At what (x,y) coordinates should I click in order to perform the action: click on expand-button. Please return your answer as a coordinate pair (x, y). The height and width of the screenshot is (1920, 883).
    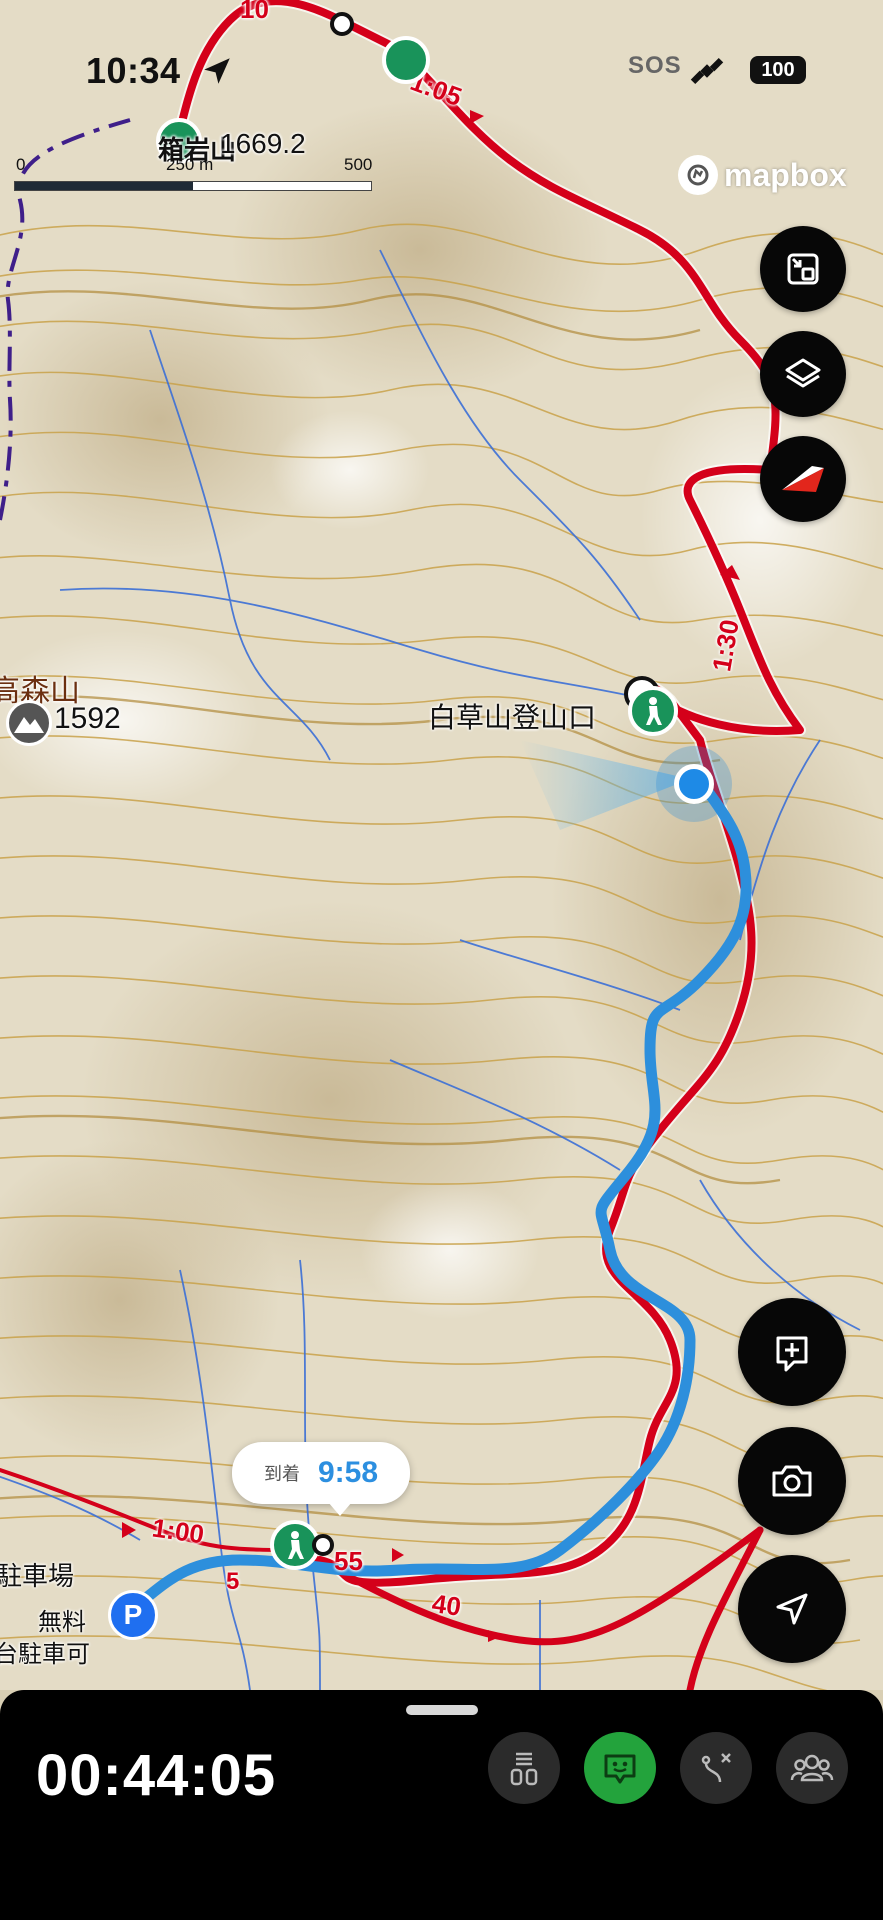
    Looking at the image, I should click on (803, 269).